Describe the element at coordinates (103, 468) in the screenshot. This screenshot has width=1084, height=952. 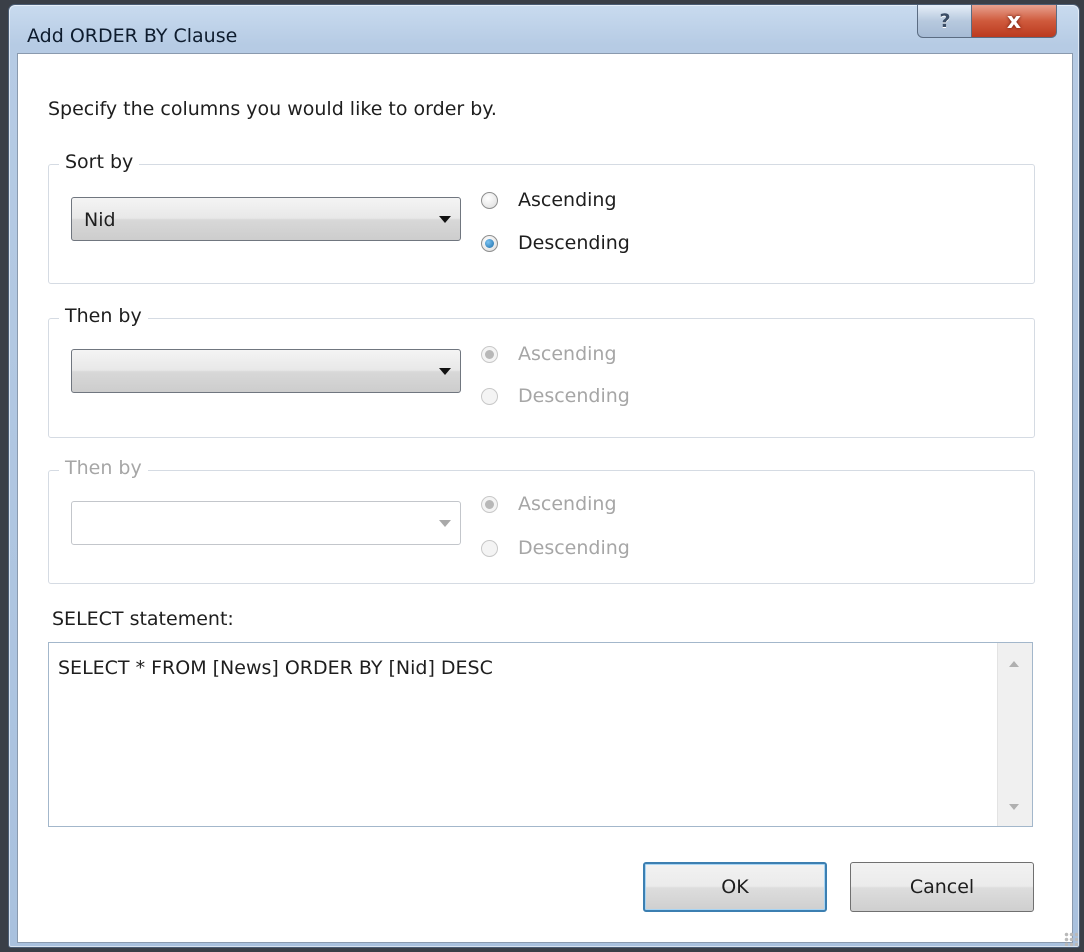
I see `then-by-2-legend: Then by` at that location.